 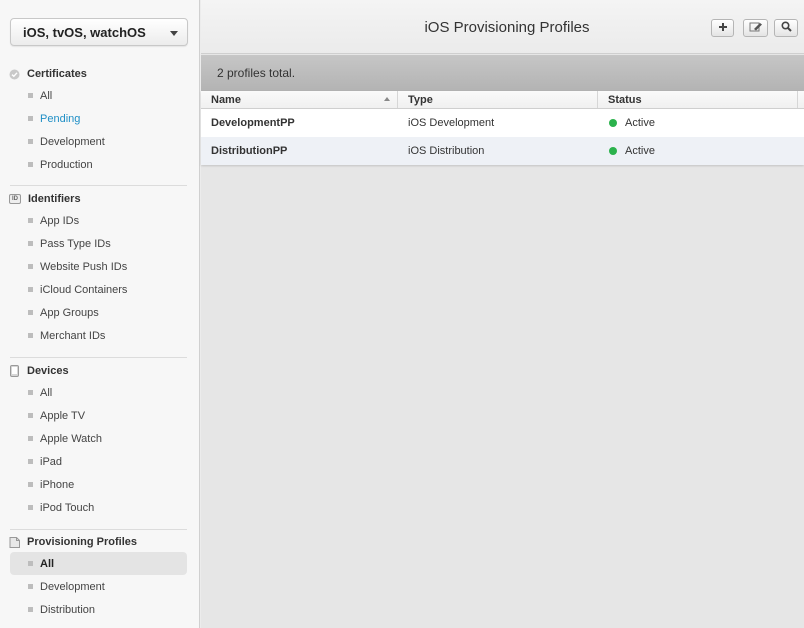 I want to click on sidebar-item-app-groups: App Groups, so click(x=100, y=312).